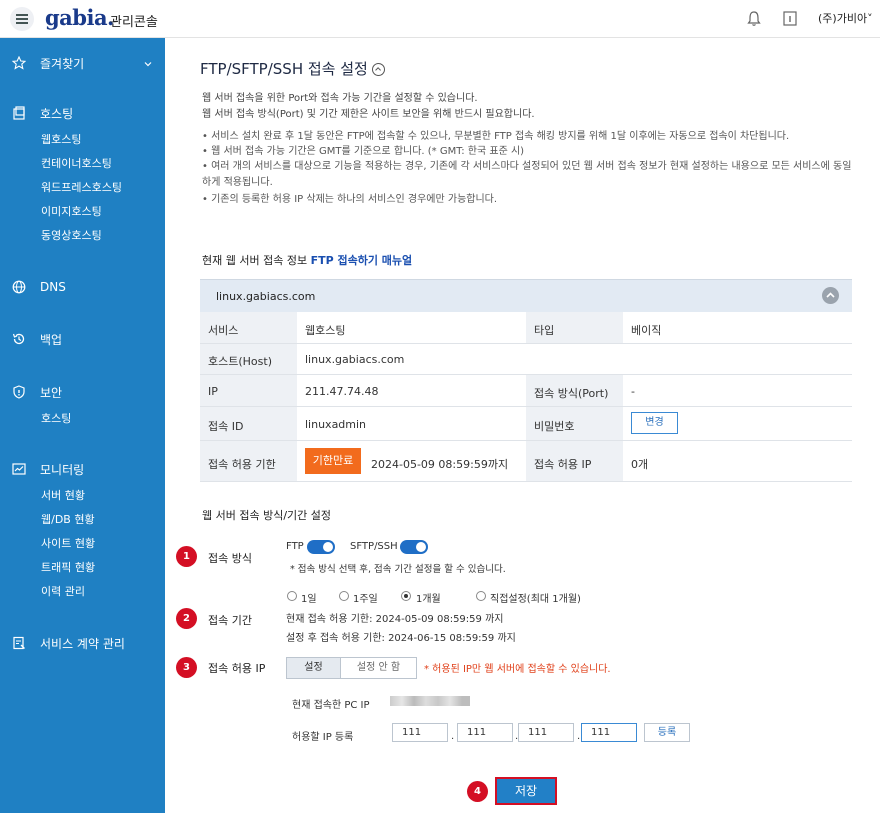 This screenshot has width=880, height=813. I want to click on period-option: 1개월, so click(428, 597).